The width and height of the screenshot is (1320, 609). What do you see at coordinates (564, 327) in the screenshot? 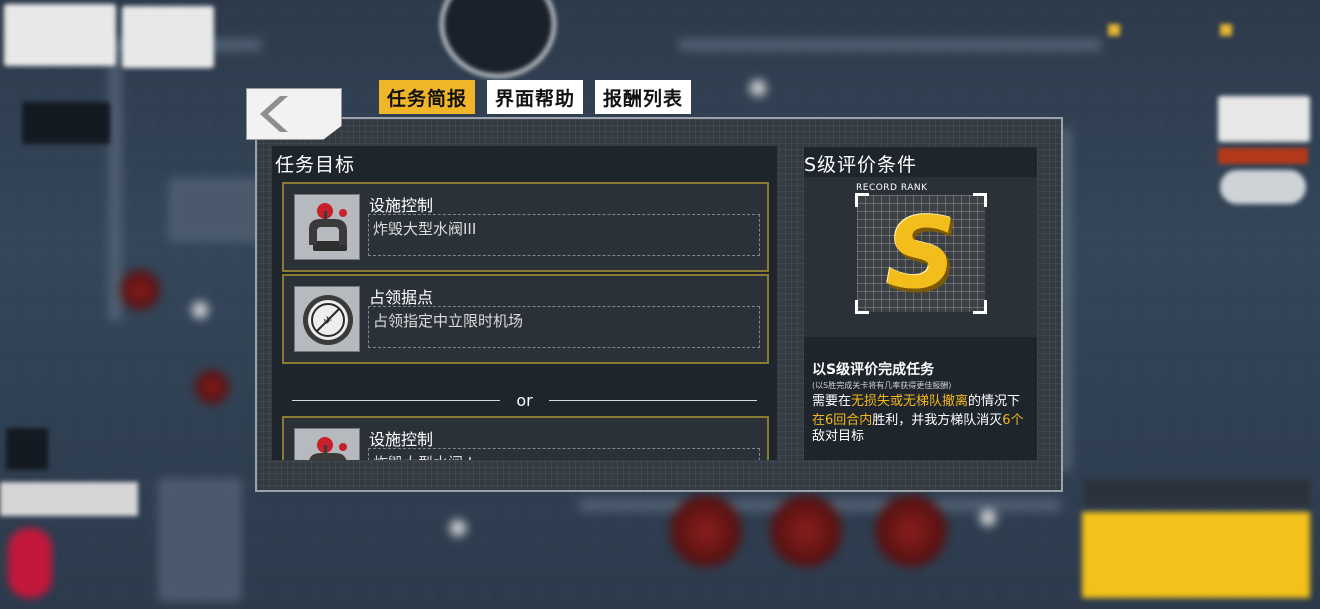
I see `objective-desc: 占领指定中立限时机场` at bounding box center [564, 327].